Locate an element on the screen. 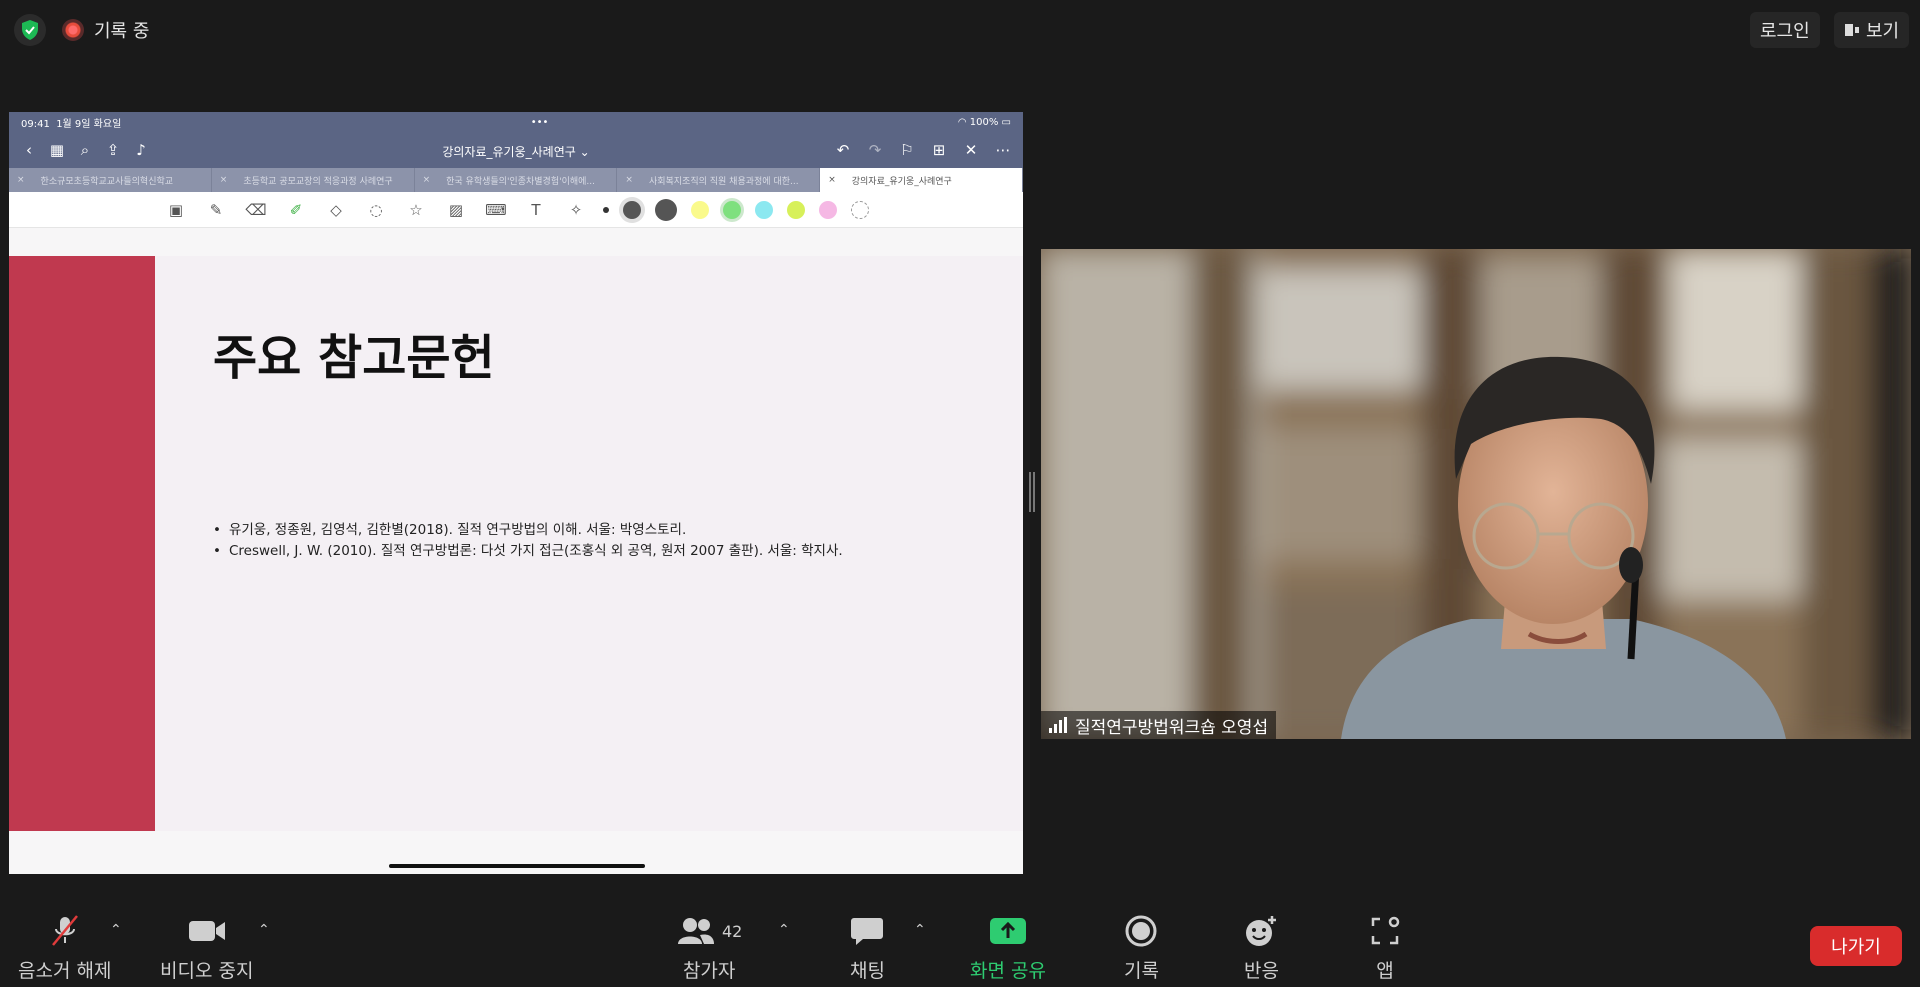 The width and height of the screenshot is (1920, 987). participants-button: 42 참가자 is located at coordinates (709, 948).